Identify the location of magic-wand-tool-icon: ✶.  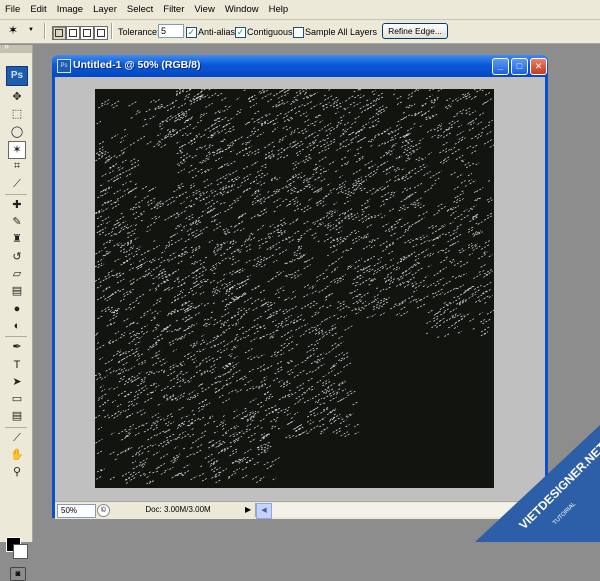
(17, 150).